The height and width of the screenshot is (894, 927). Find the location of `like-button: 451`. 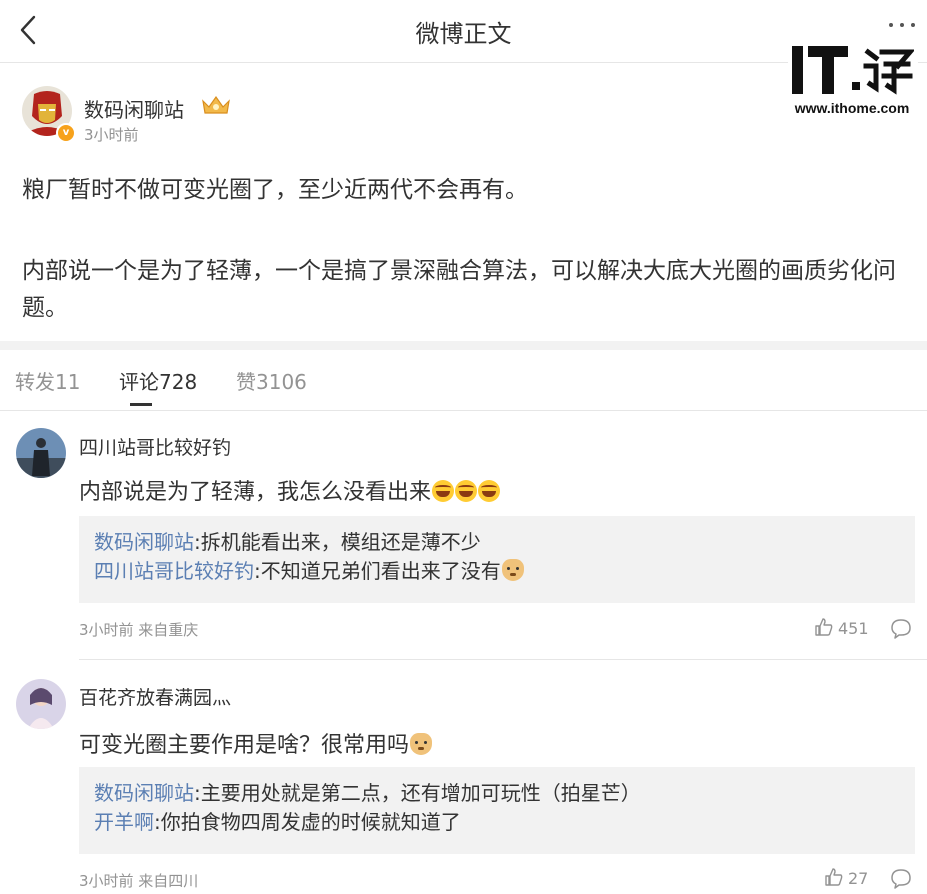

like-button: 451 is located at coordinates (844, 629).